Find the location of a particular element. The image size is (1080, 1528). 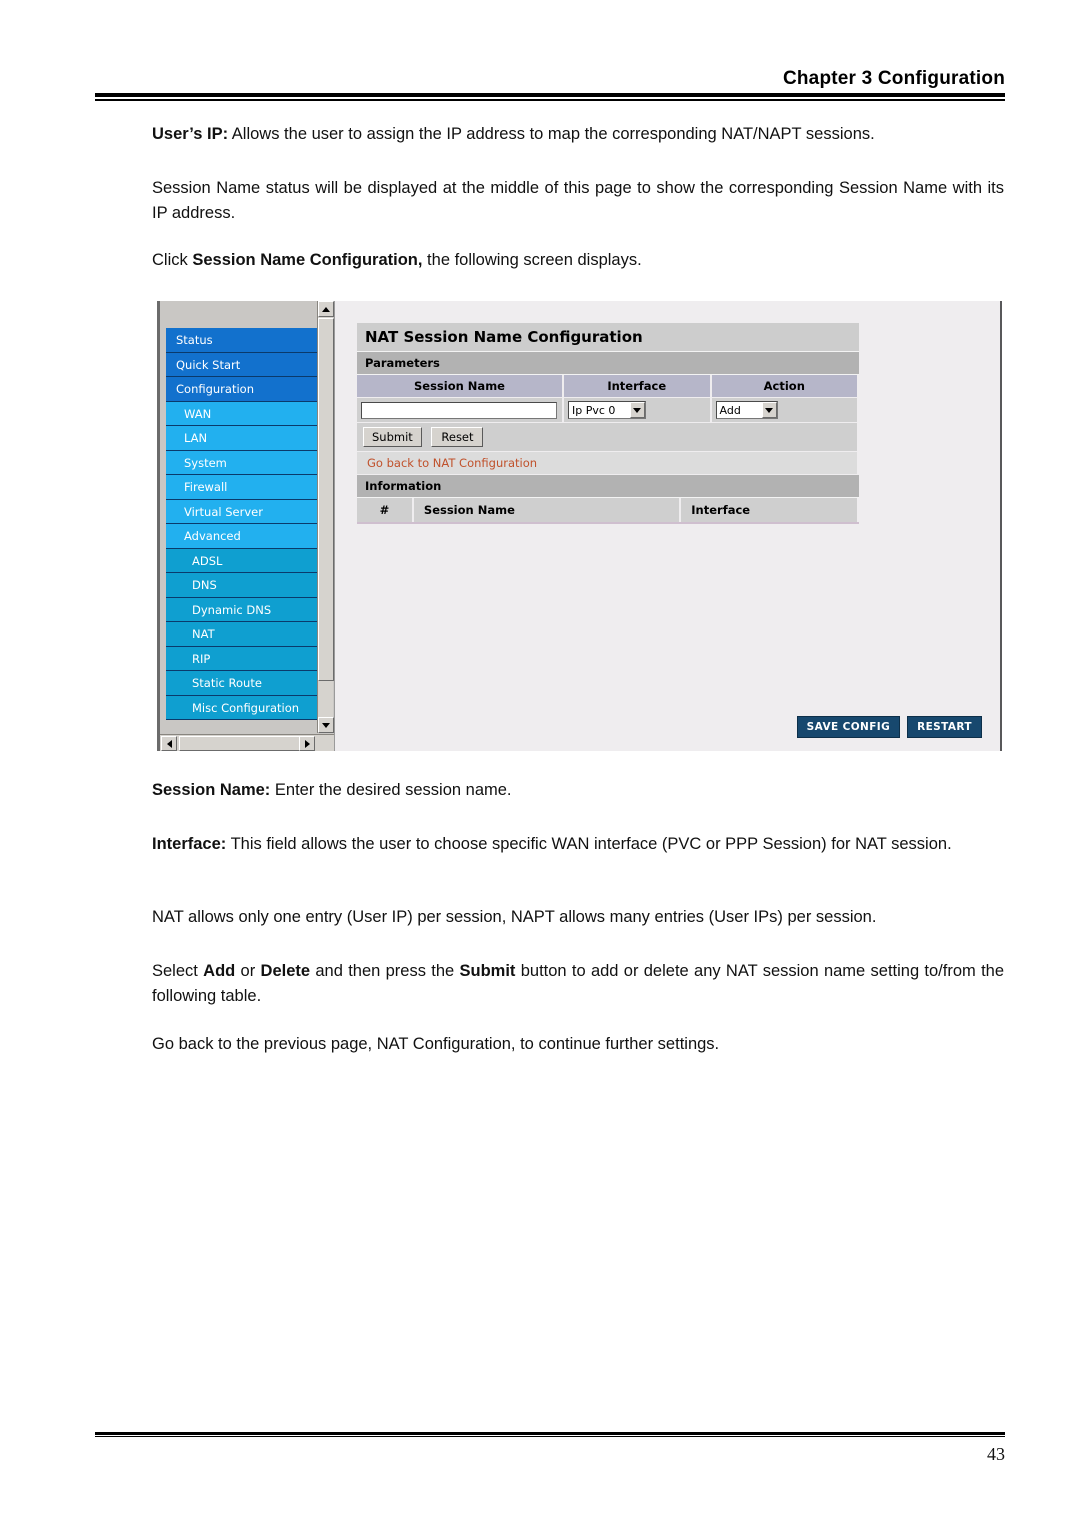

sidebar-item-virtual-server: Virtual Server is located at coordinates (242, 511).